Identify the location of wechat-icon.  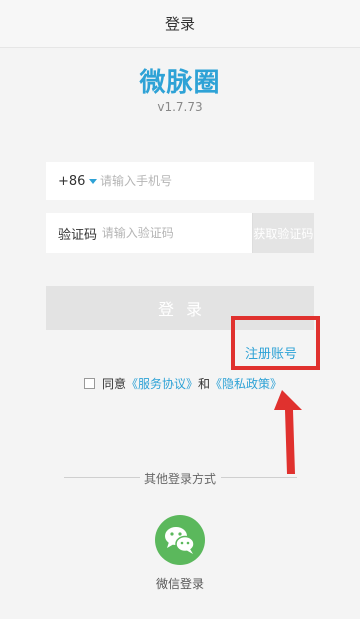
(180, 540).